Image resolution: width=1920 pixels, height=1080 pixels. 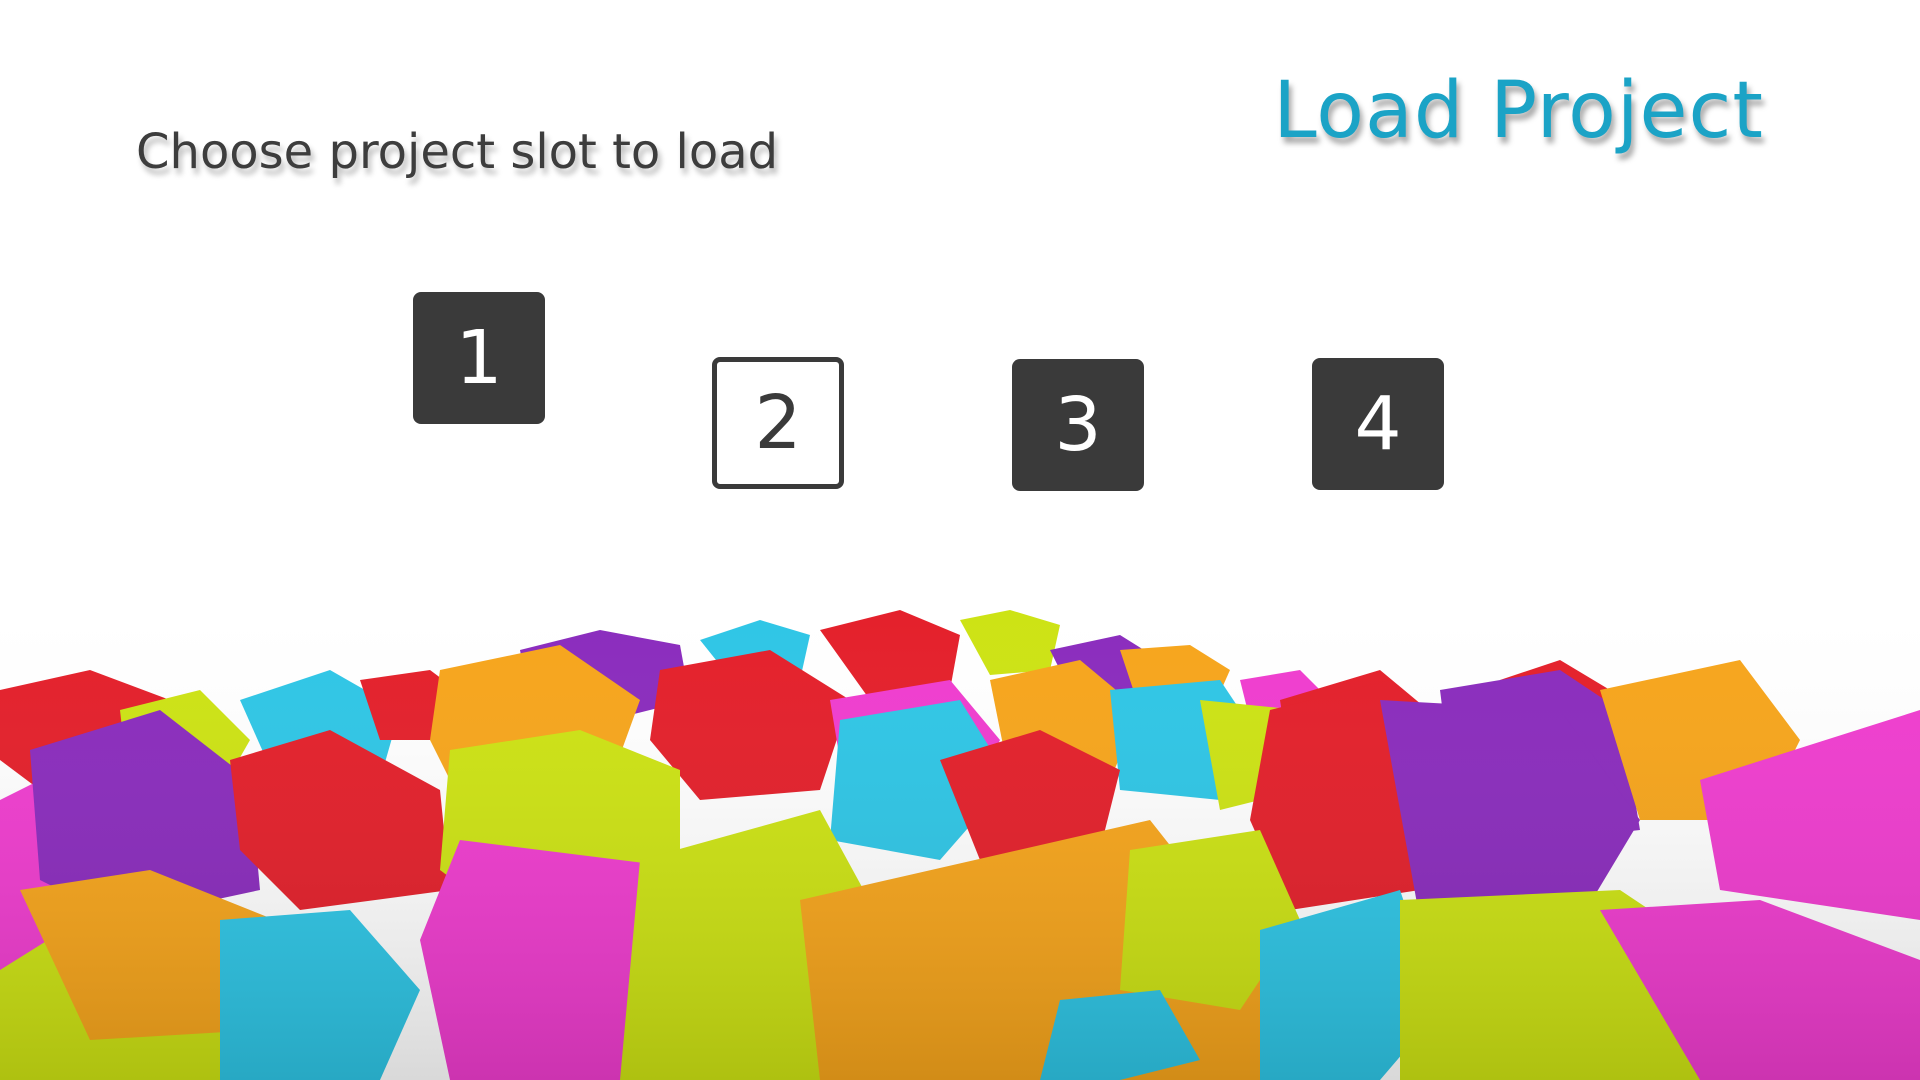 I want to click on project-slot-3-button: 3, so click(x=1078, y=425).